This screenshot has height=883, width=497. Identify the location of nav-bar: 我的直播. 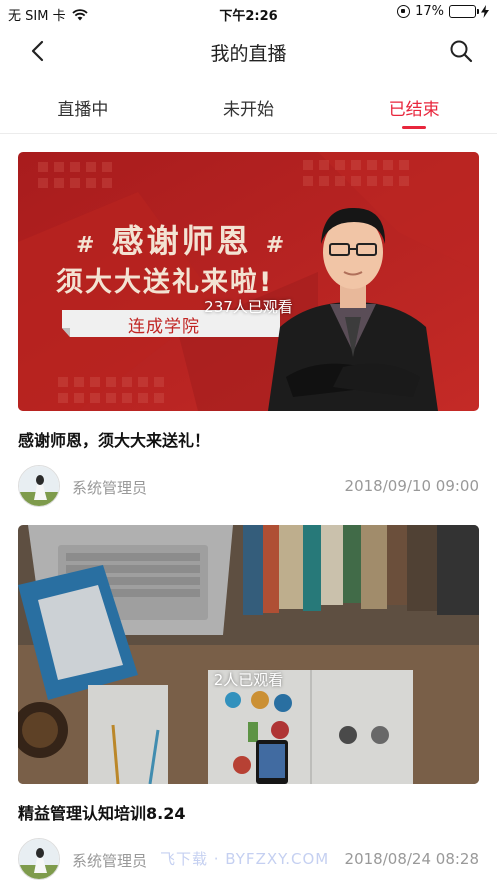
(248, 51).